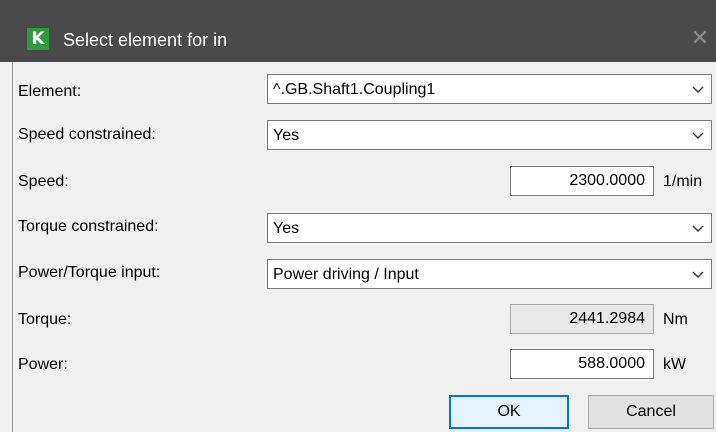  Describe the element at coordinates (145, 40) in the screenshot. I see `dialog-title: Select element for in` at that location.